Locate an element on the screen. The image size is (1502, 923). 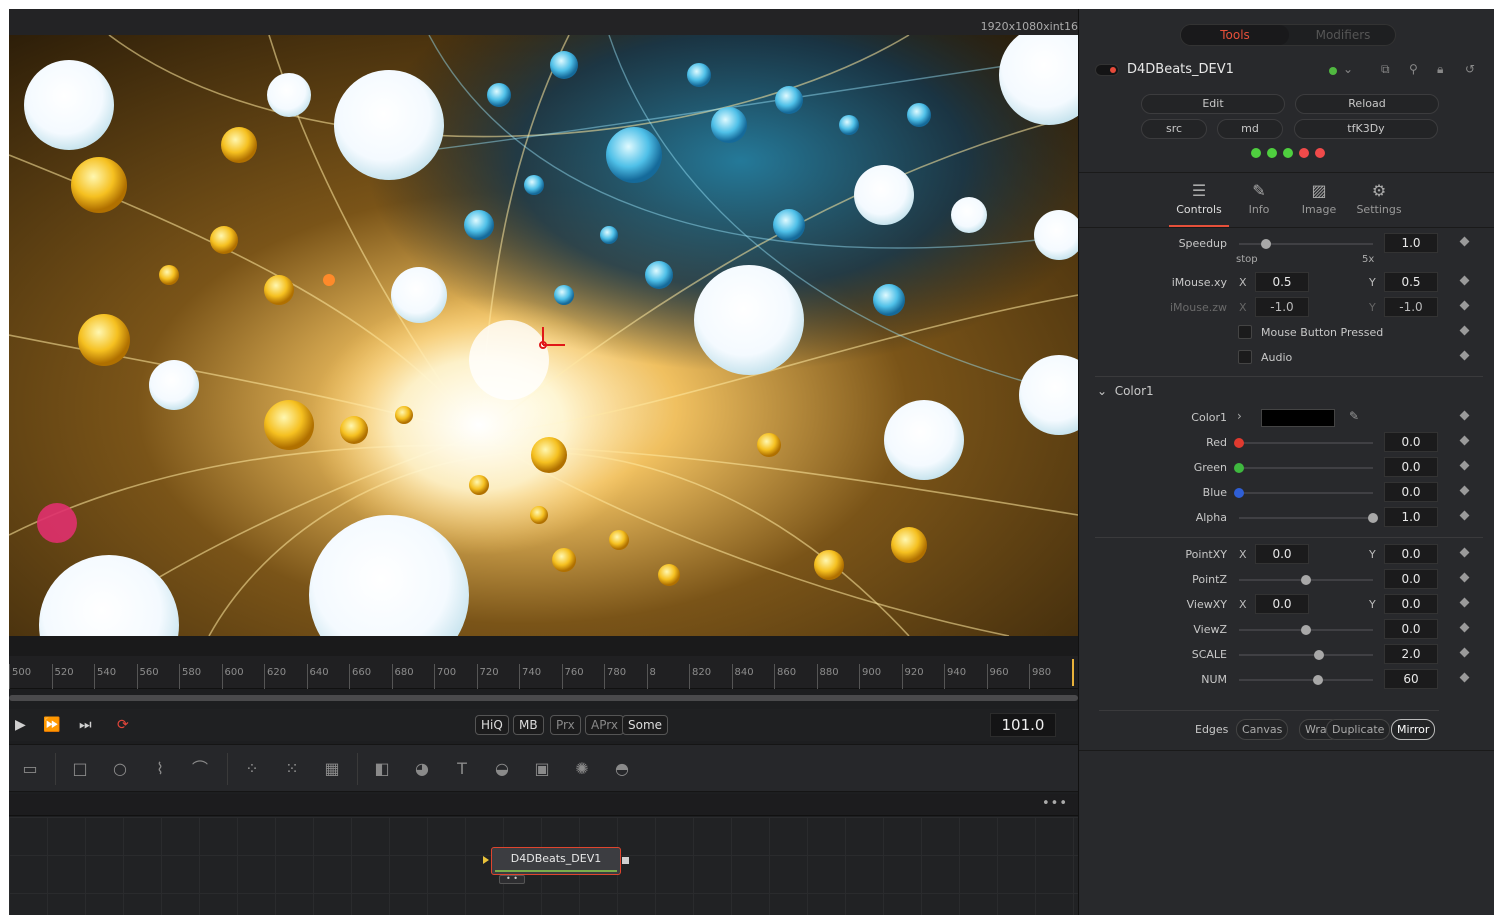
num-value: 60 is located at coordinates (1411, 679).